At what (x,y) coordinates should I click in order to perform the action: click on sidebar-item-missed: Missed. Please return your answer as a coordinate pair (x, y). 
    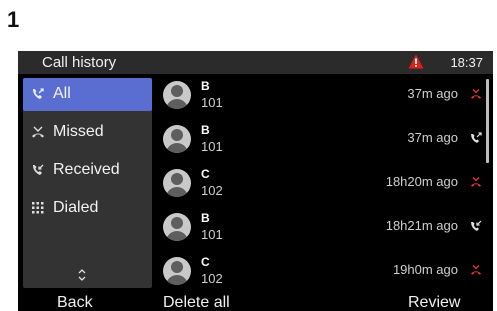
    Looking at the image, I should click on (87, 132).